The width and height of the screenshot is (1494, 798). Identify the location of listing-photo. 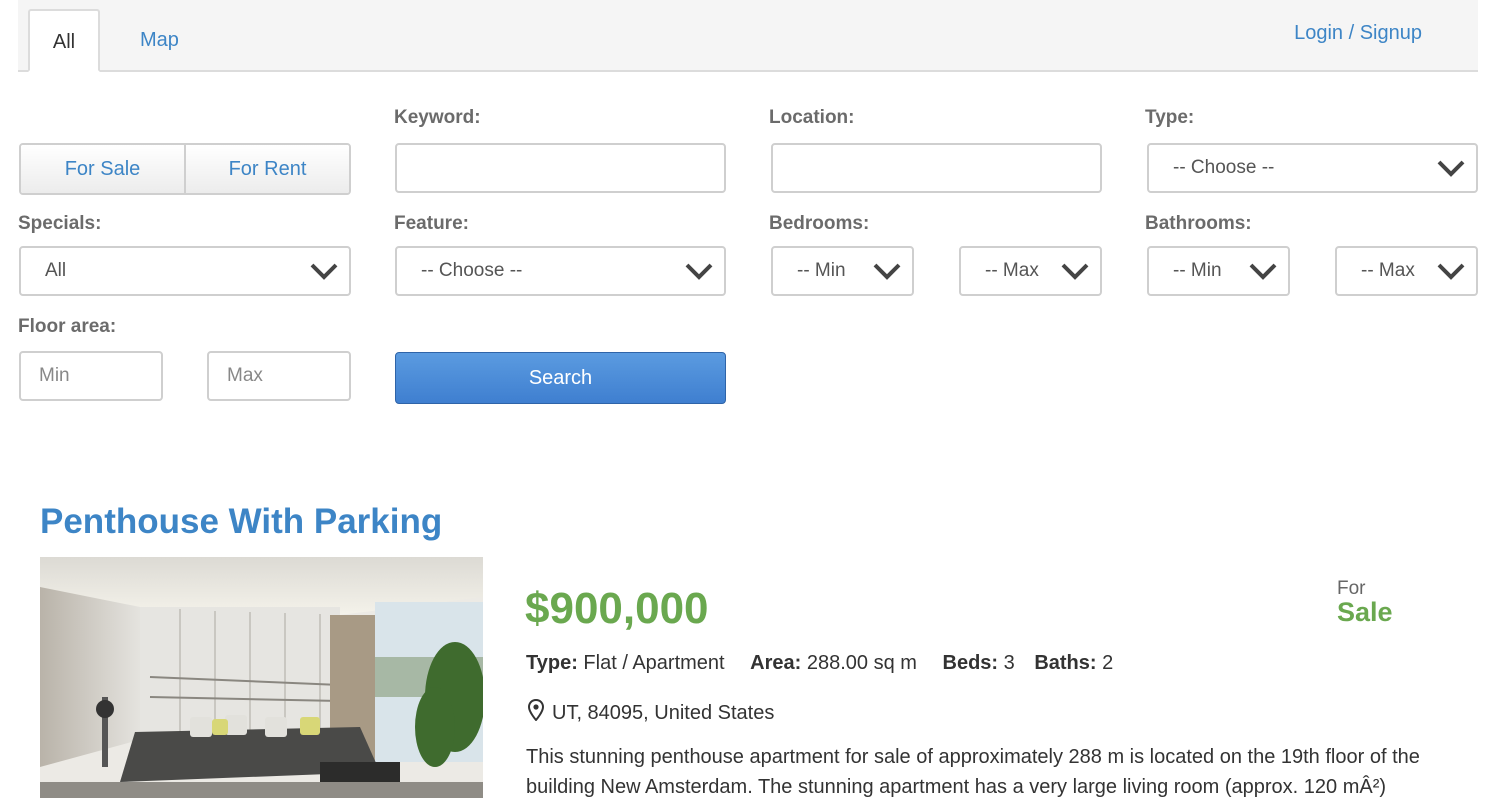
(261, 677).